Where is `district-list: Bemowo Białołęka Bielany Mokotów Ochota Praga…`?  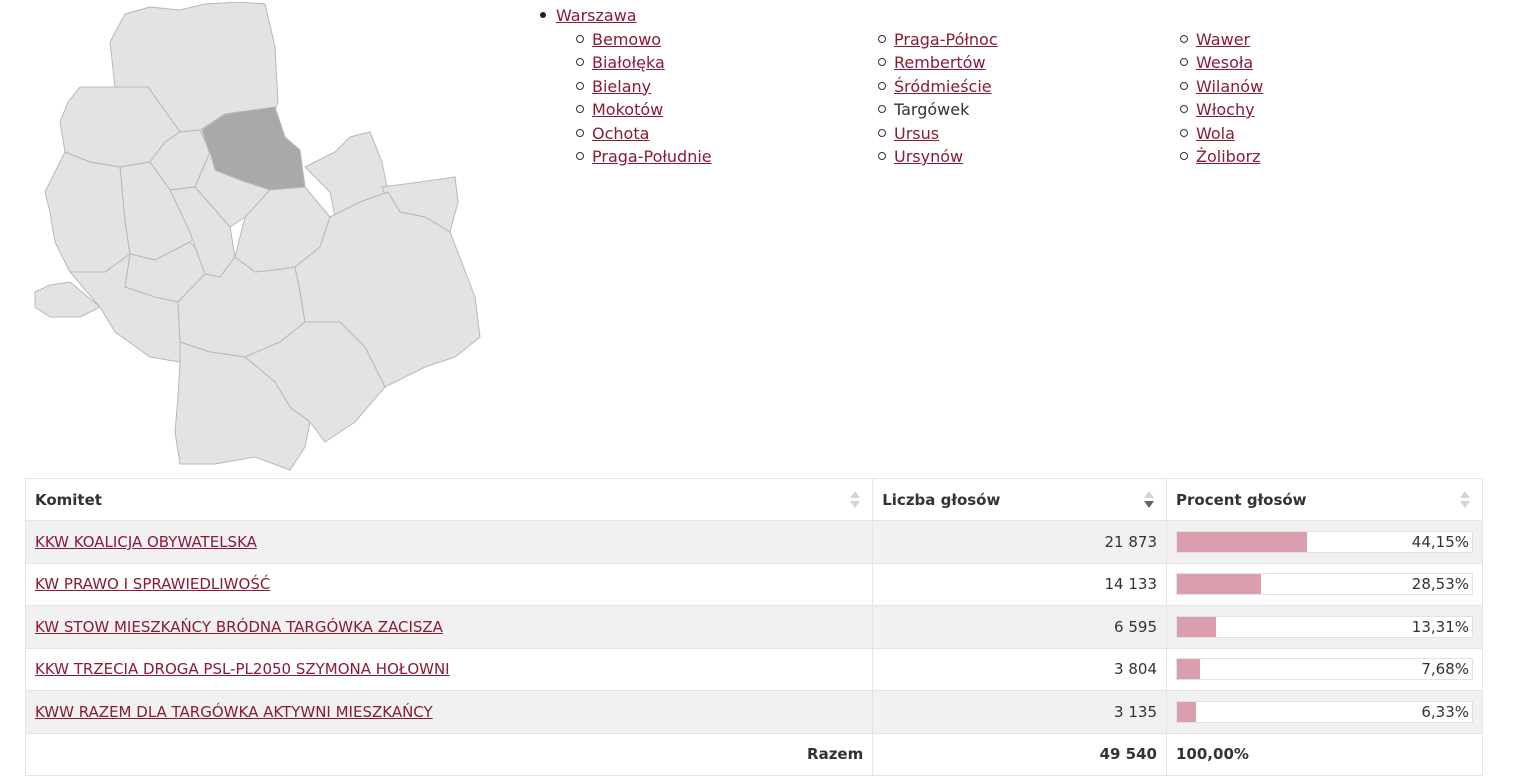 district-list: Bemowo Białołęka Bielany Mokotów Ochota Praga… is located at coordinates (1020, 98).